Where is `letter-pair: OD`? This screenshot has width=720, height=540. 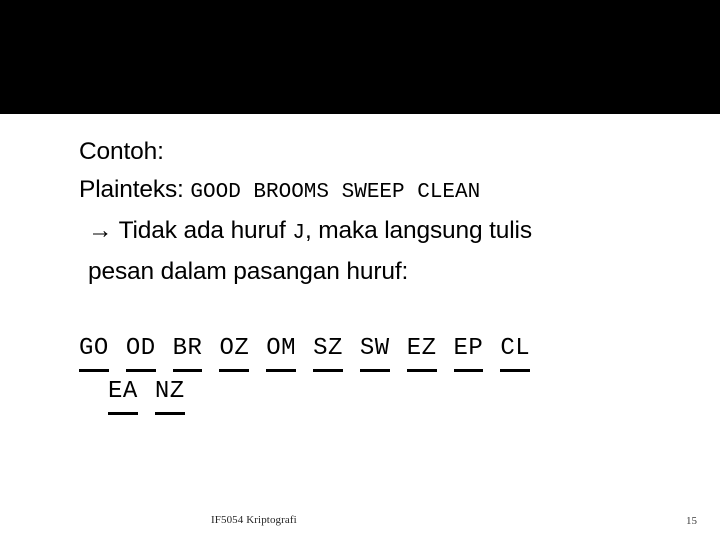 letter-pair: OD is located at coordinates (140, 350).